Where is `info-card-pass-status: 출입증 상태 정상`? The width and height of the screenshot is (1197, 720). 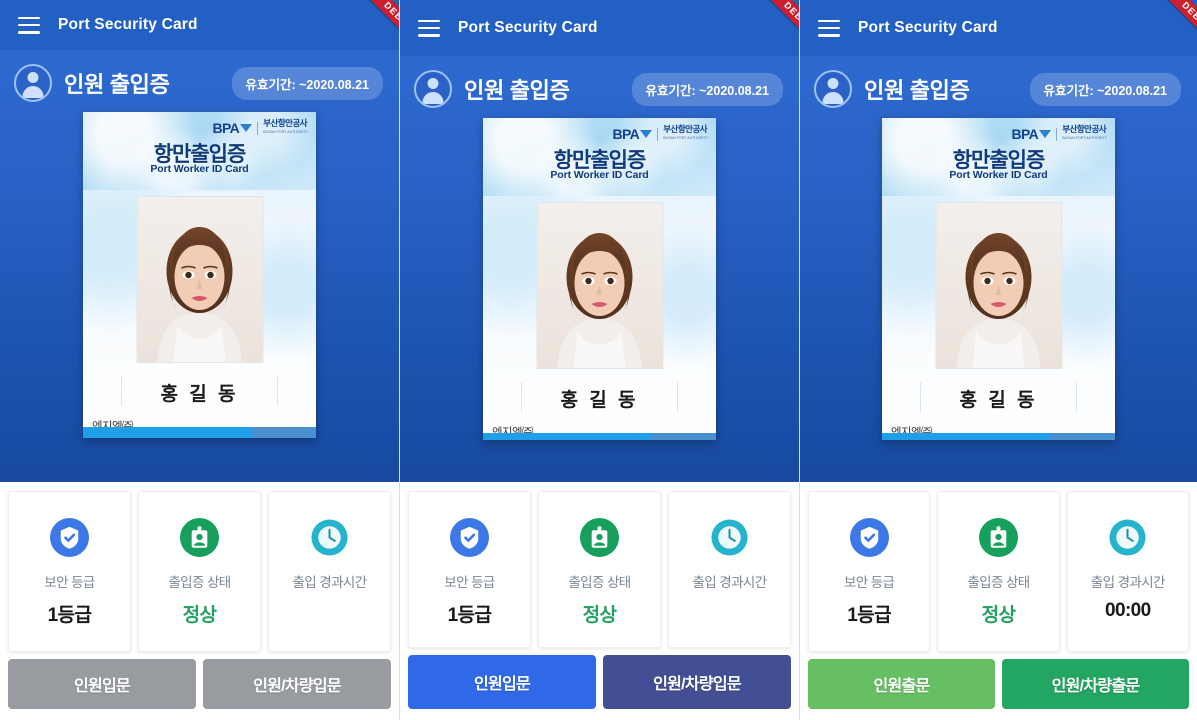
info-card-pass-status: 출입증 상태 정상 is located at coordinates (599, 569).